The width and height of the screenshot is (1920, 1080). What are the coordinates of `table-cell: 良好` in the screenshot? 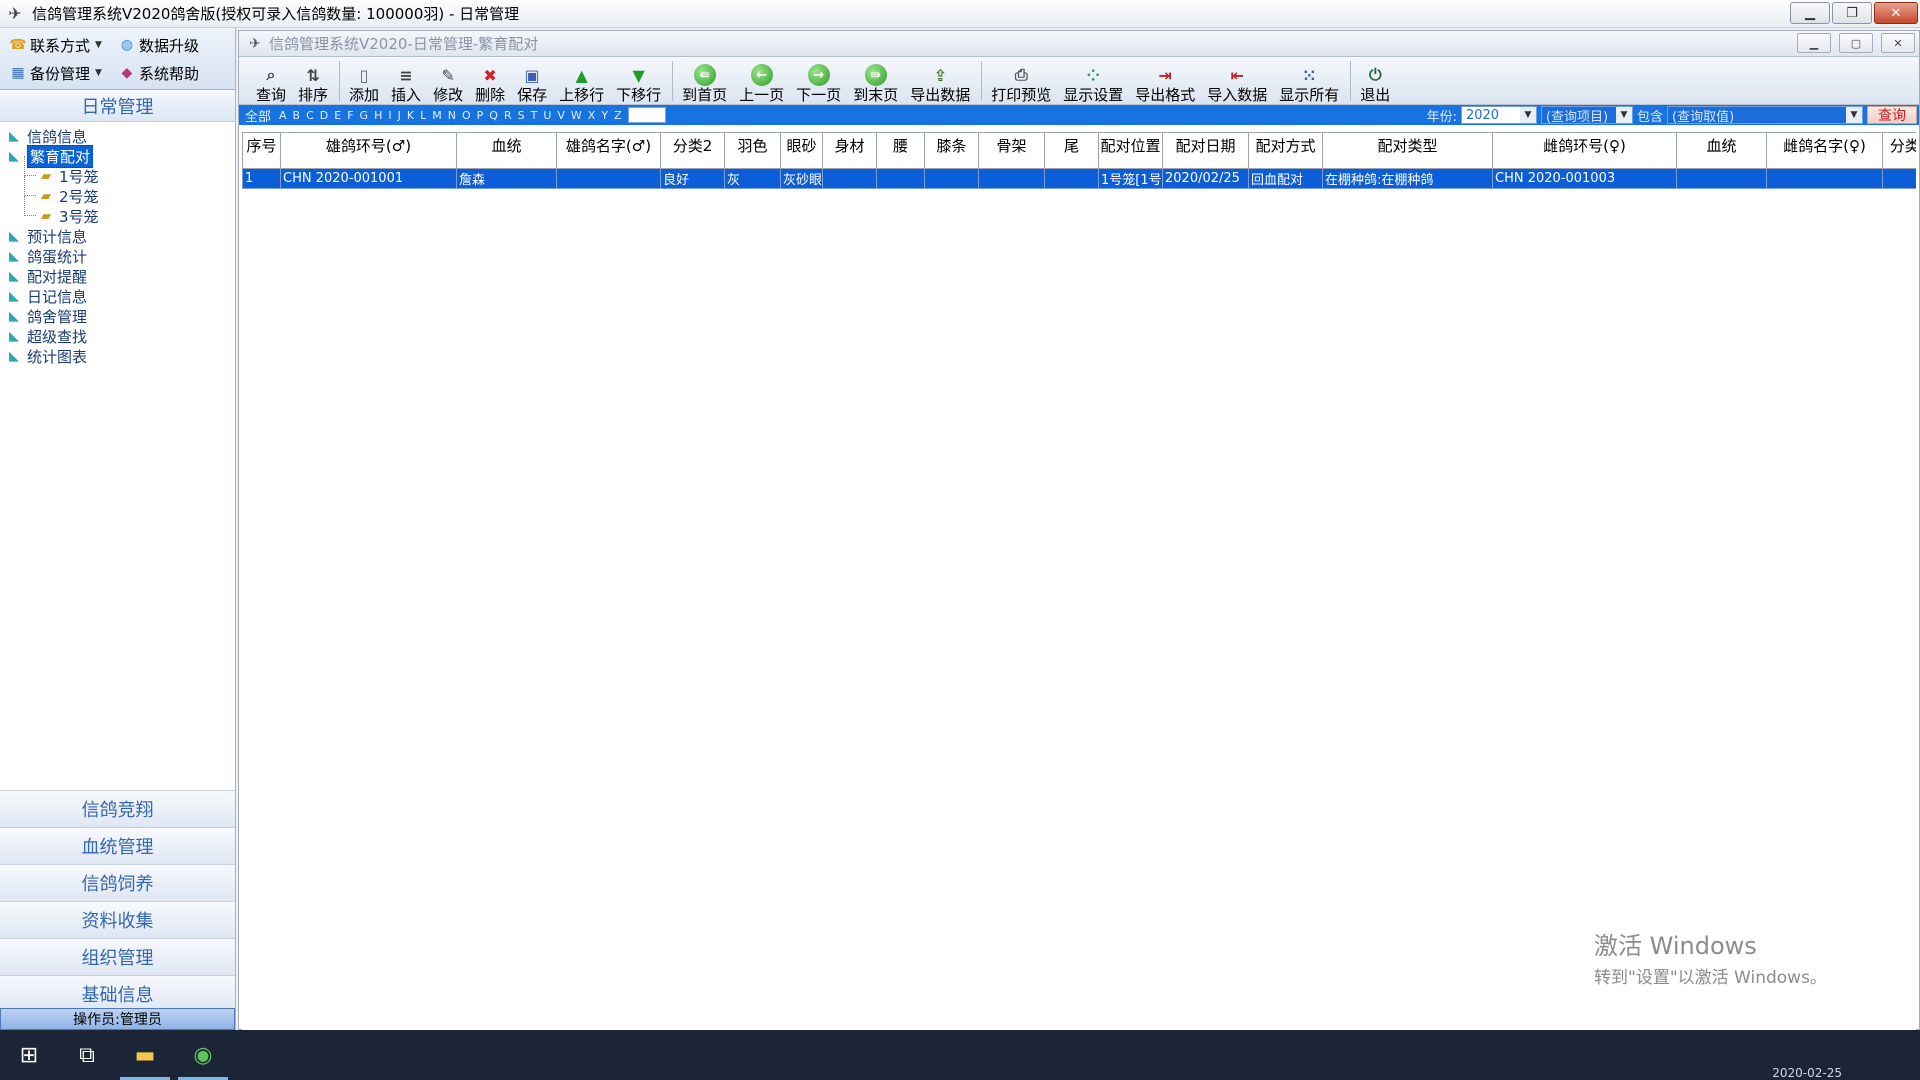 It's located at (692, 178).